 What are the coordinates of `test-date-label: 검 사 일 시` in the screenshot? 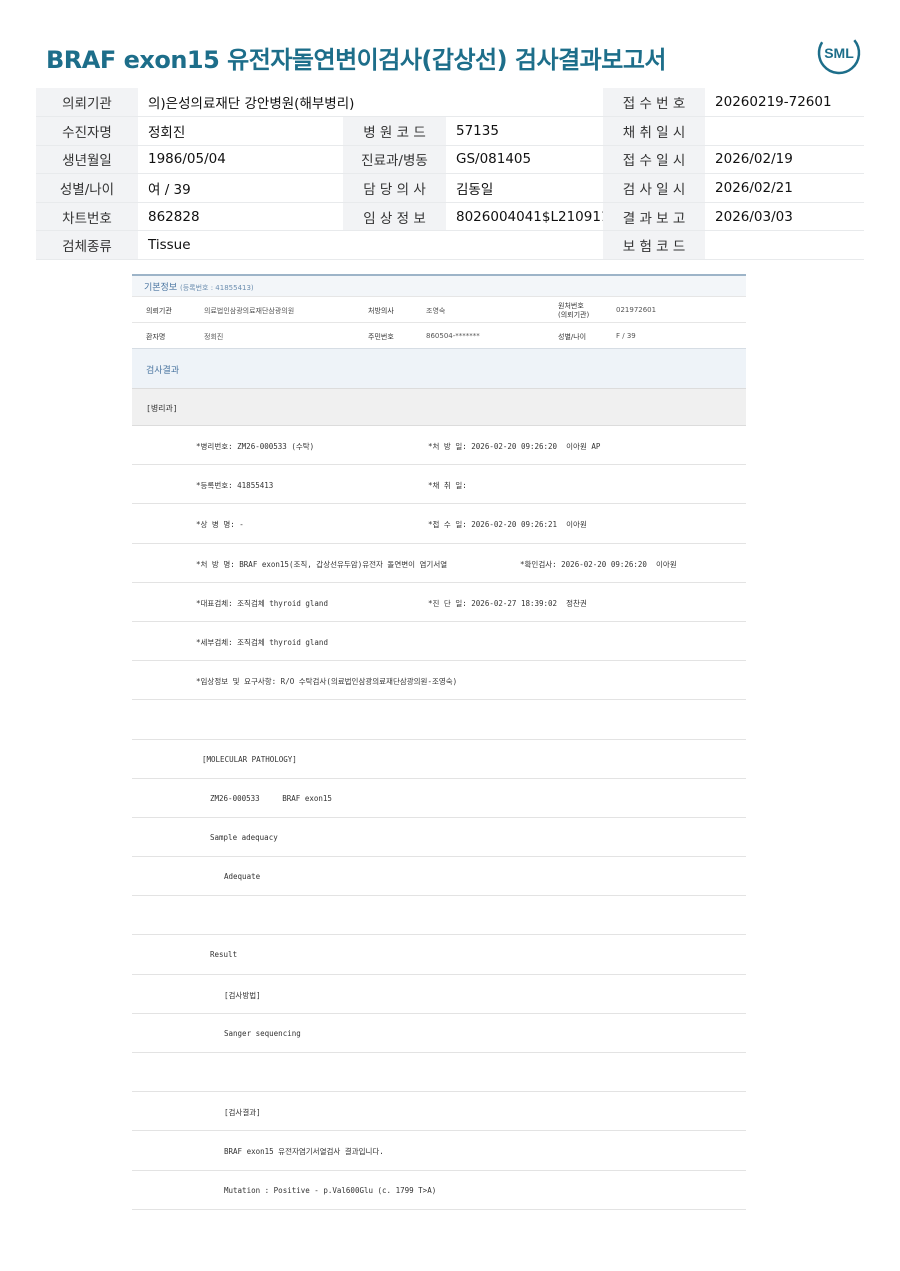 It's located at (654, 188).